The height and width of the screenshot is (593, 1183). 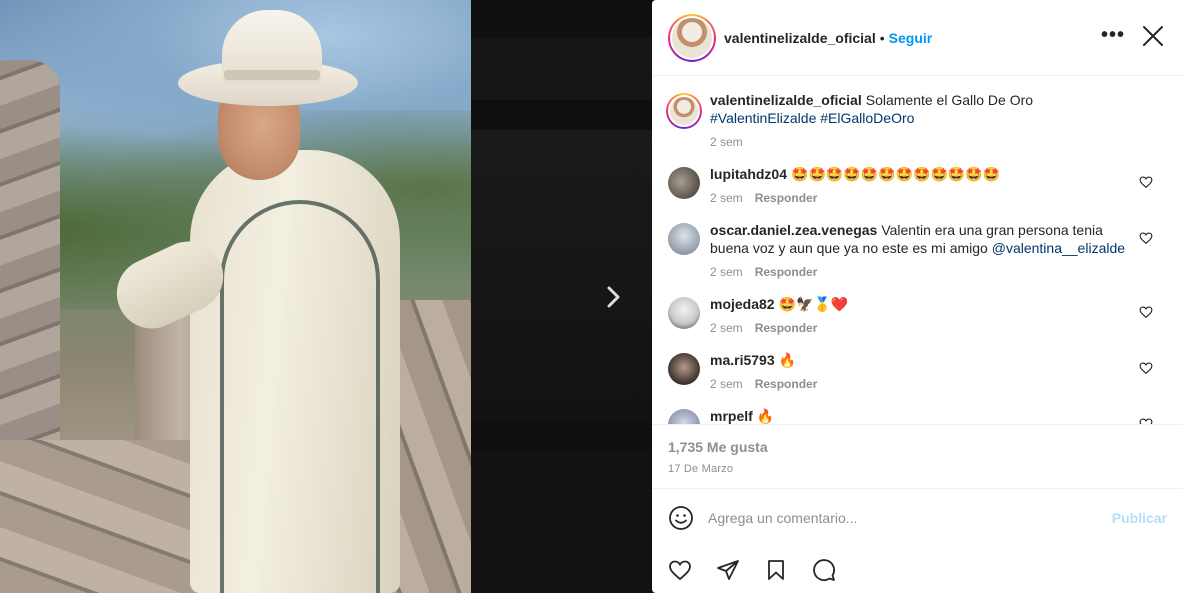 What do you see at coordinates (728, 570) in the screenshot?
I see `share-send-icon` at bounding box center [728, 570].